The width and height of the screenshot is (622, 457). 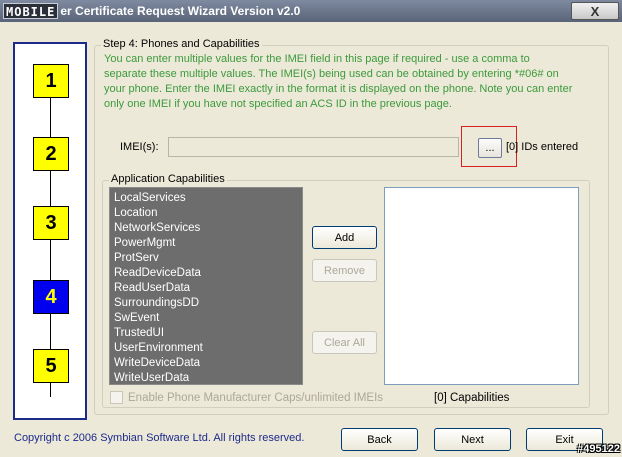 What do you see at coordinates (206, 348) in the screenshot?
I see `list-item: UserEnvironment` at bounding box center [206, 348].